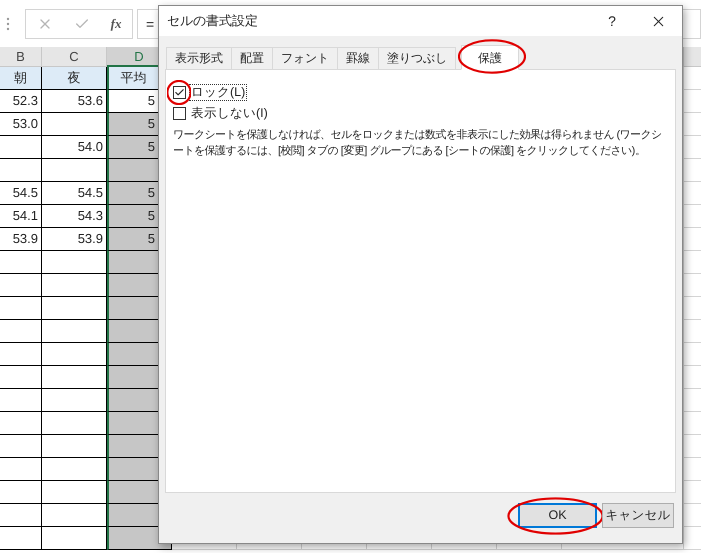 The image size is (701, 553). Describe the element at coordinates (557, 515) in the screenshot. I see `ok-button: OK` at that location.